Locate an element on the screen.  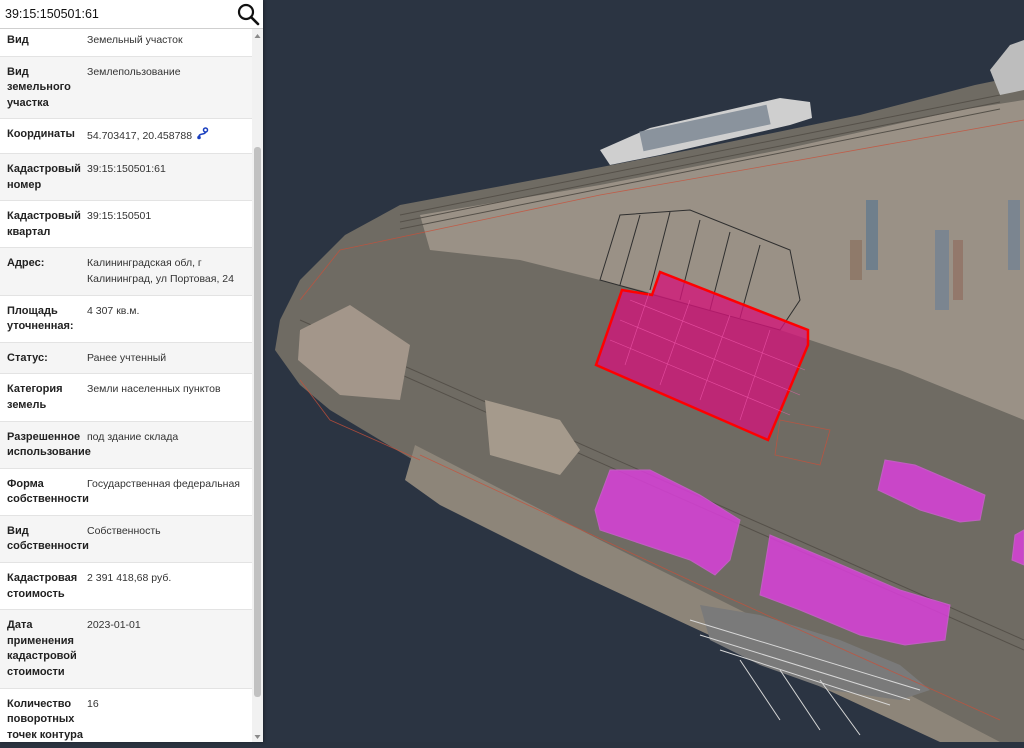
scrollbar is located at coordinates (257, 385).